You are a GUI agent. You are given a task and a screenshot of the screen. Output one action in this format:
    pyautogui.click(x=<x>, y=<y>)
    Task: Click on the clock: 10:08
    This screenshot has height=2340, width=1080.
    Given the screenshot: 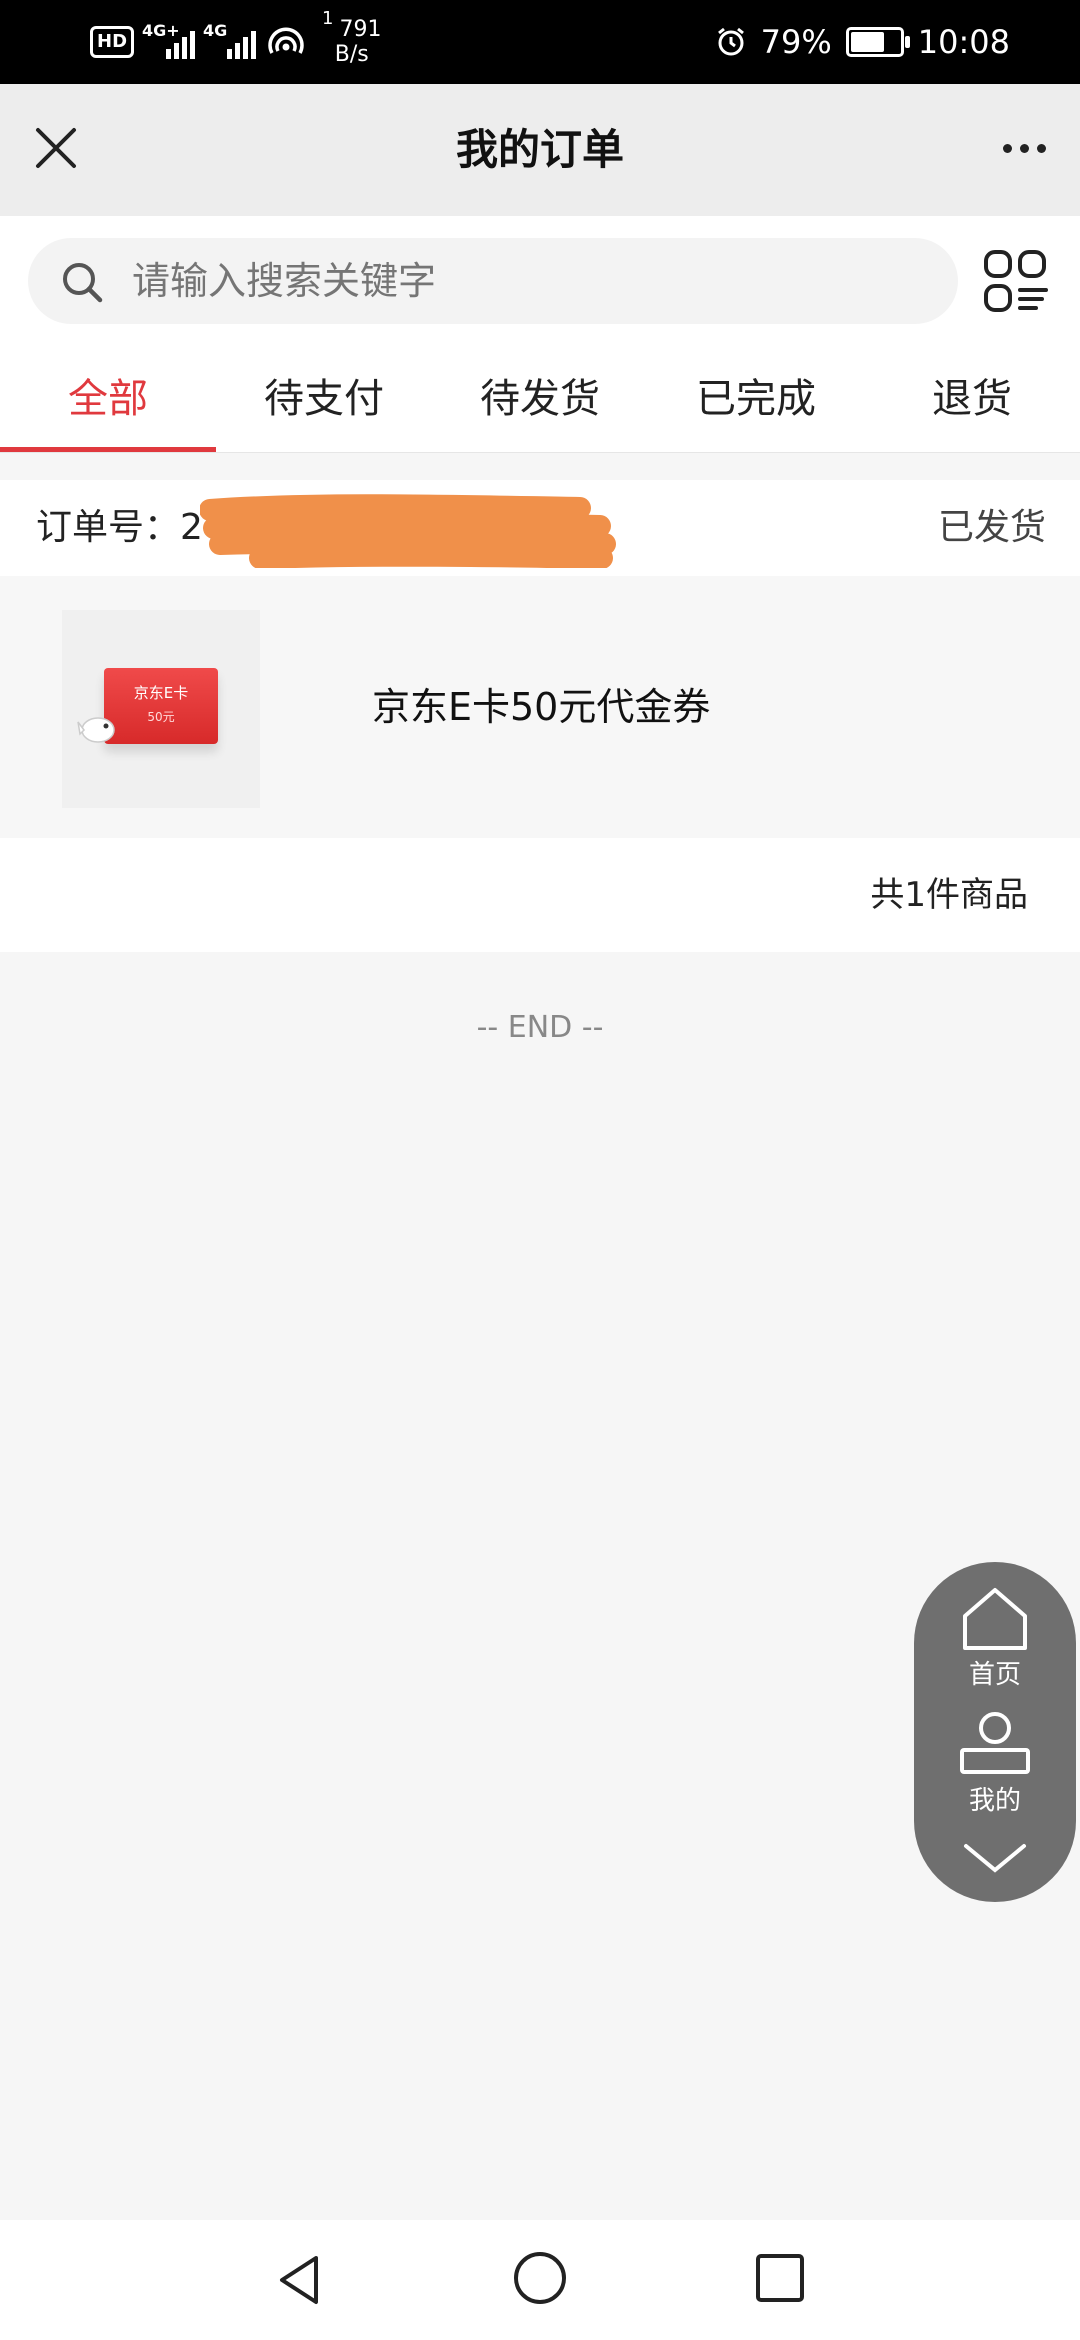 What is the action you would take?
    pyautogui.click(x=963, y=42)
    